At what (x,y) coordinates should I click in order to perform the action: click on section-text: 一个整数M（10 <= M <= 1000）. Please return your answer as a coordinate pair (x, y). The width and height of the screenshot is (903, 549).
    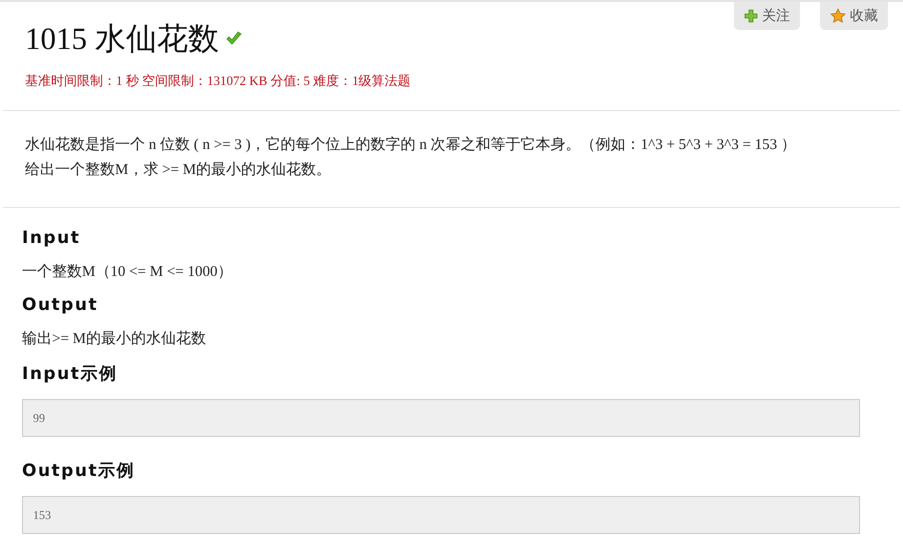
    Looking at the image, I should click on (128, 271).